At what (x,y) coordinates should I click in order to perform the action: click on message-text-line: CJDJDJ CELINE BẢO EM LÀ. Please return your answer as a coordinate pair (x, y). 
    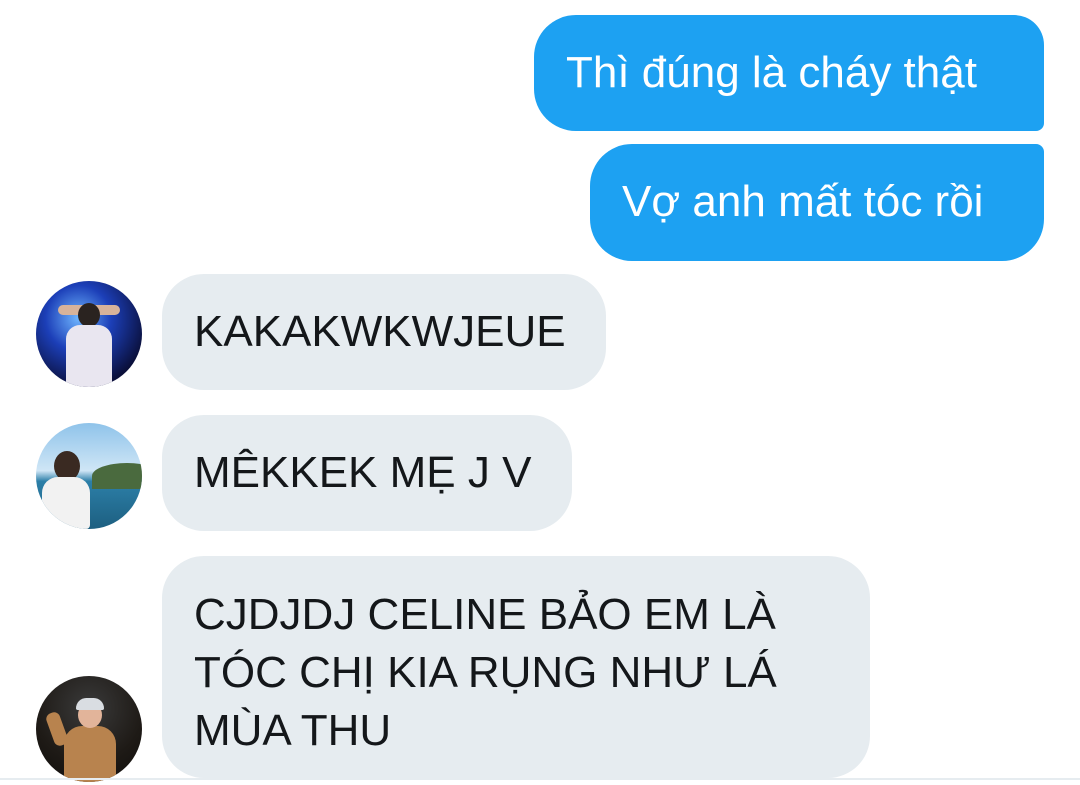
    Looking at the image, I should click on (485, 614).